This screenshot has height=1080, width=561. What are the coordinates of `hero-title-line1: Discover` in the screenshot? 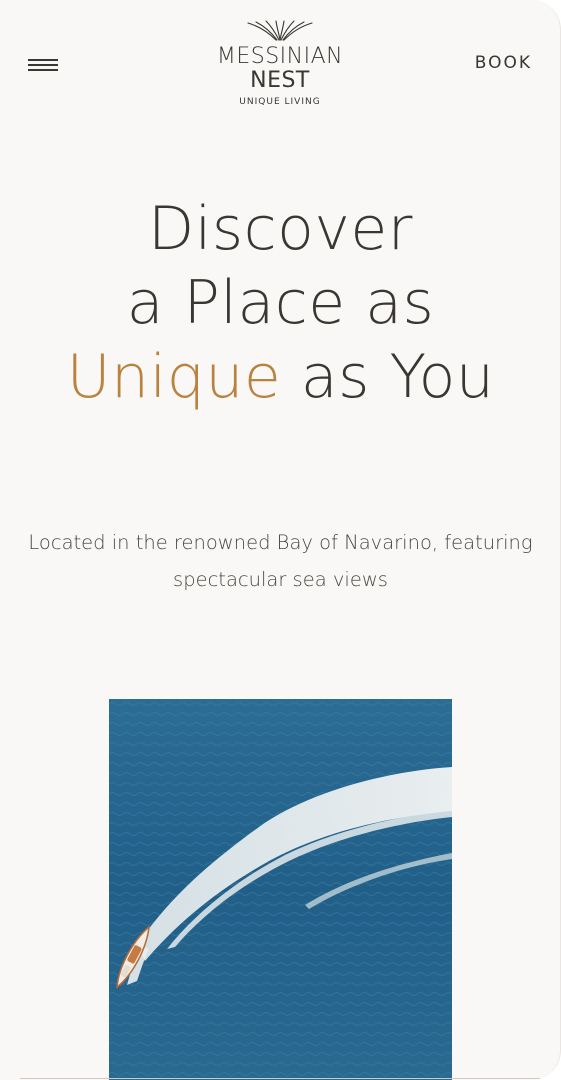 It's located at (280, 229).